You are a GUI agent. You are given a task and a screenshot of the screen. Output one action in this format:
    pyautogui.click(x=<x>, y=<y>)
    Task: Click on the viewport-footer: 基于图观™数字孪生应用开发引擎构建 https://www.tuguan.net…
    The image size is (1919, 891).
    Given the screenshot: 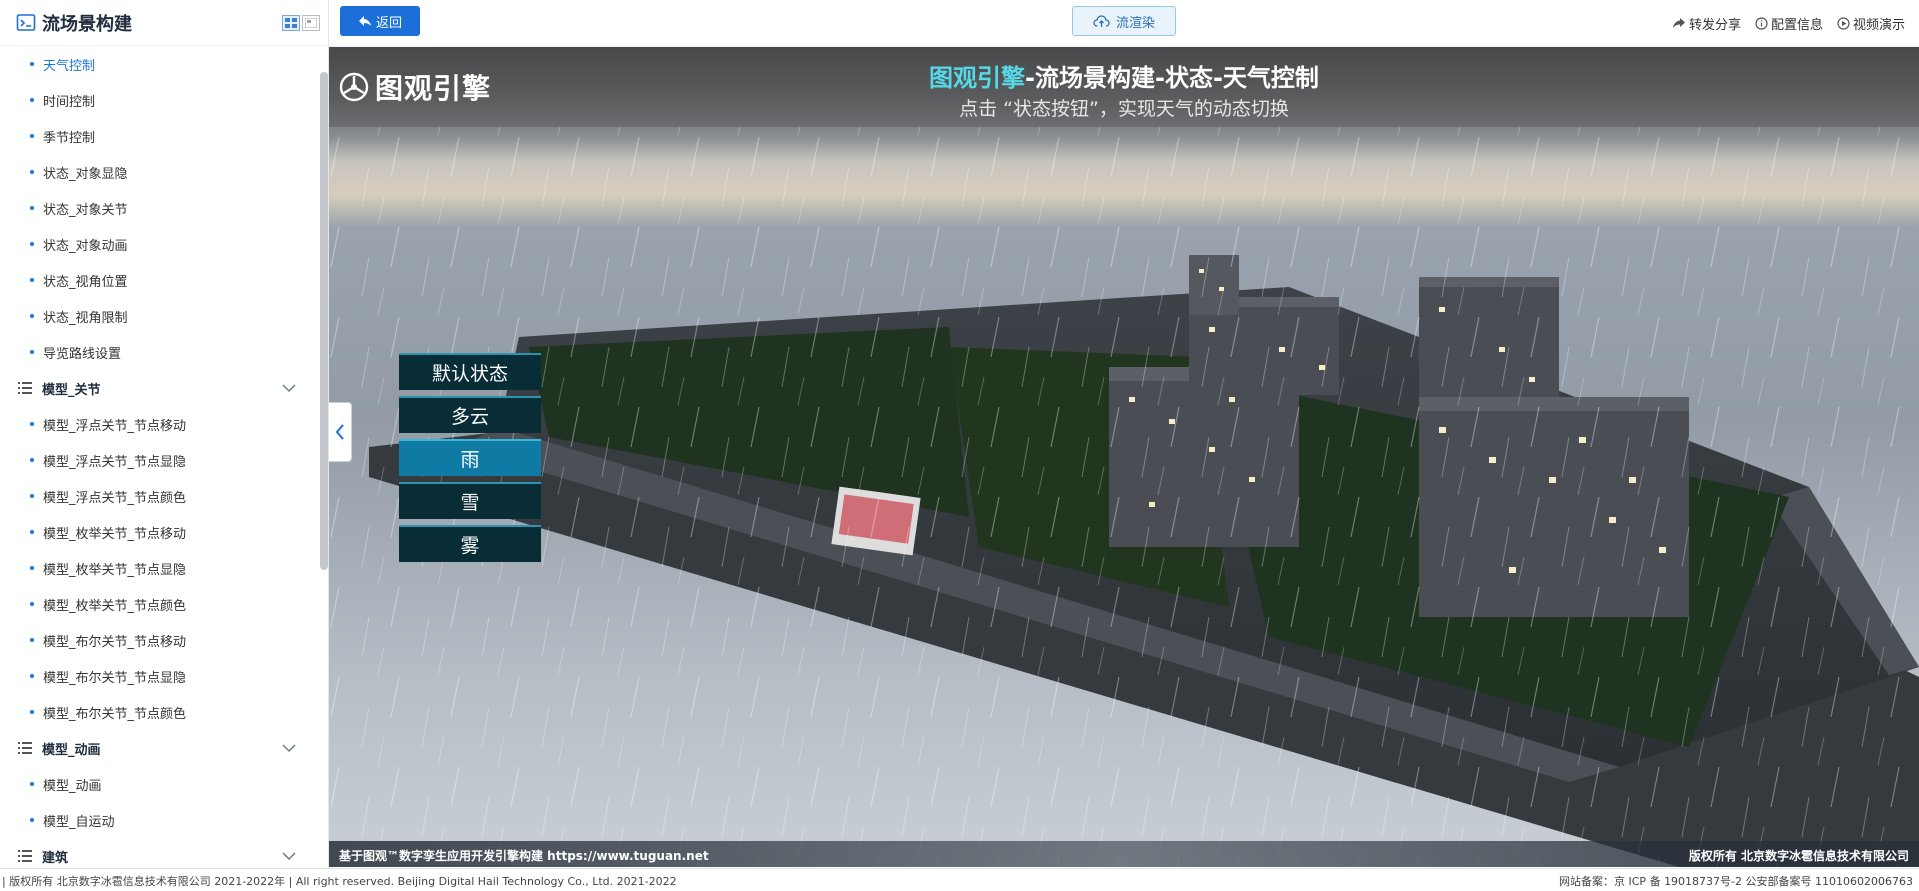 What is the action you would take?
    pyautogui.click(x=1124, y=854)
    